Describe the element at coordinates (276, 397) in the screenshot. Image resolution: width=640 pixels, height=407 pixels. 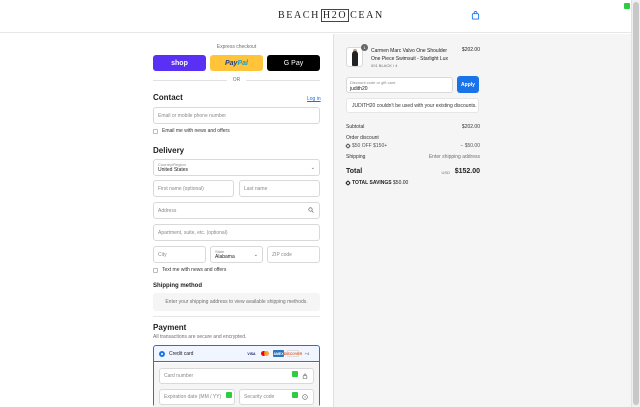
I see `security-code-field: Security code ?` at that location.